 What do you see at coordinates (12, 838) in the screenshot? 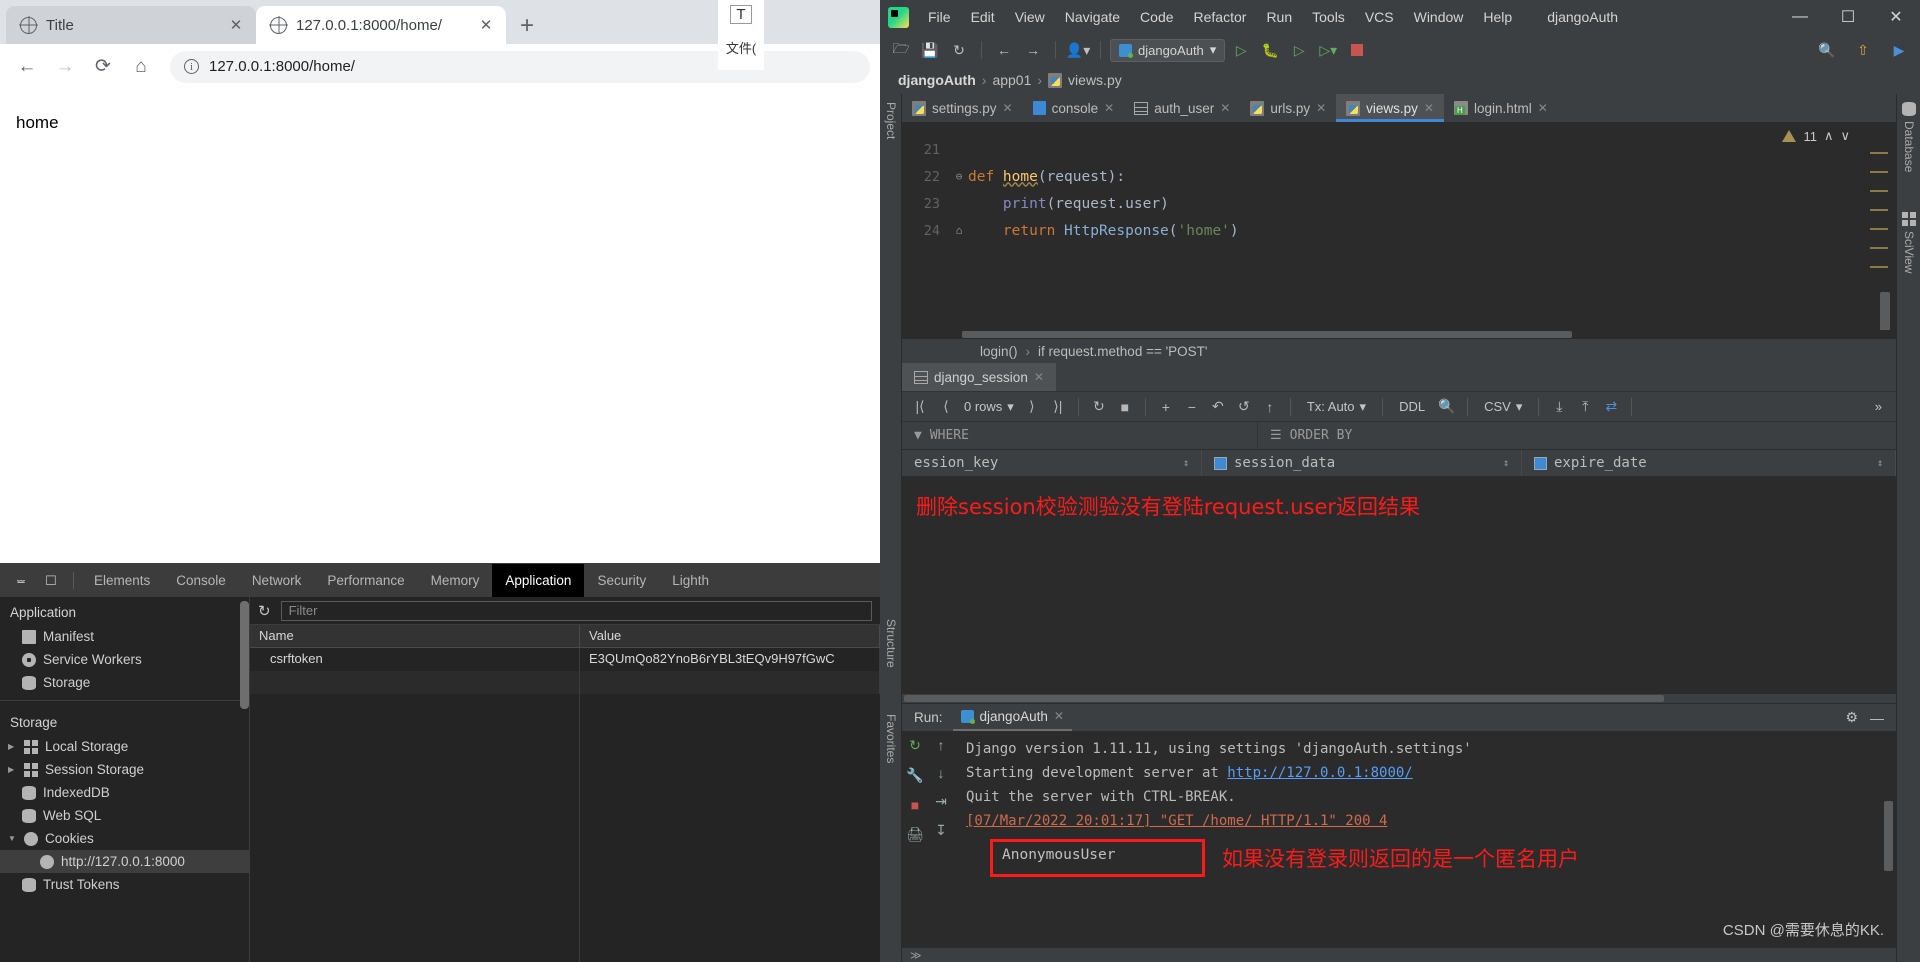
I see `chevron-down-icon: ▼` at bounding box center [12, 838].